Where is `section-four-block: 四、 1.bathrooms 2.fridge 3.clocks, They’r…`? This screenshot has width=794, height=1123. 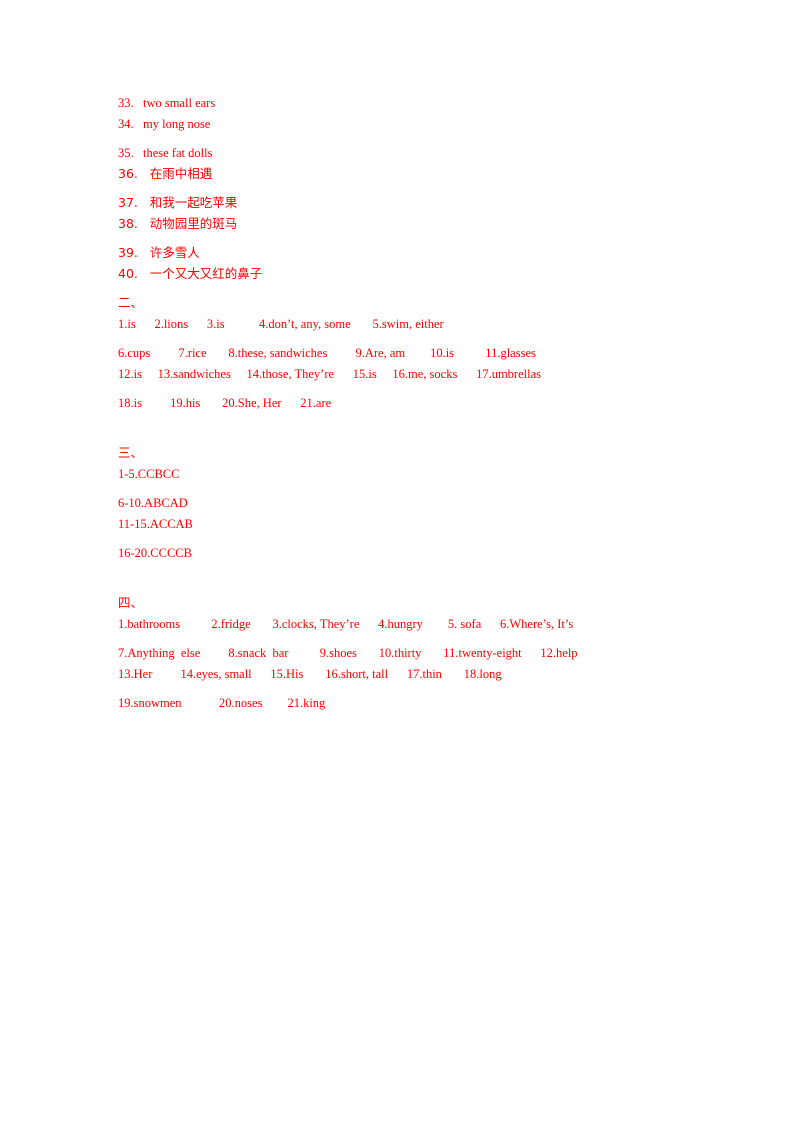
section-four-block: 四、 1.bathrooms 2.fridge 3.clocks, They’r… is located at coordinates (418, 653).